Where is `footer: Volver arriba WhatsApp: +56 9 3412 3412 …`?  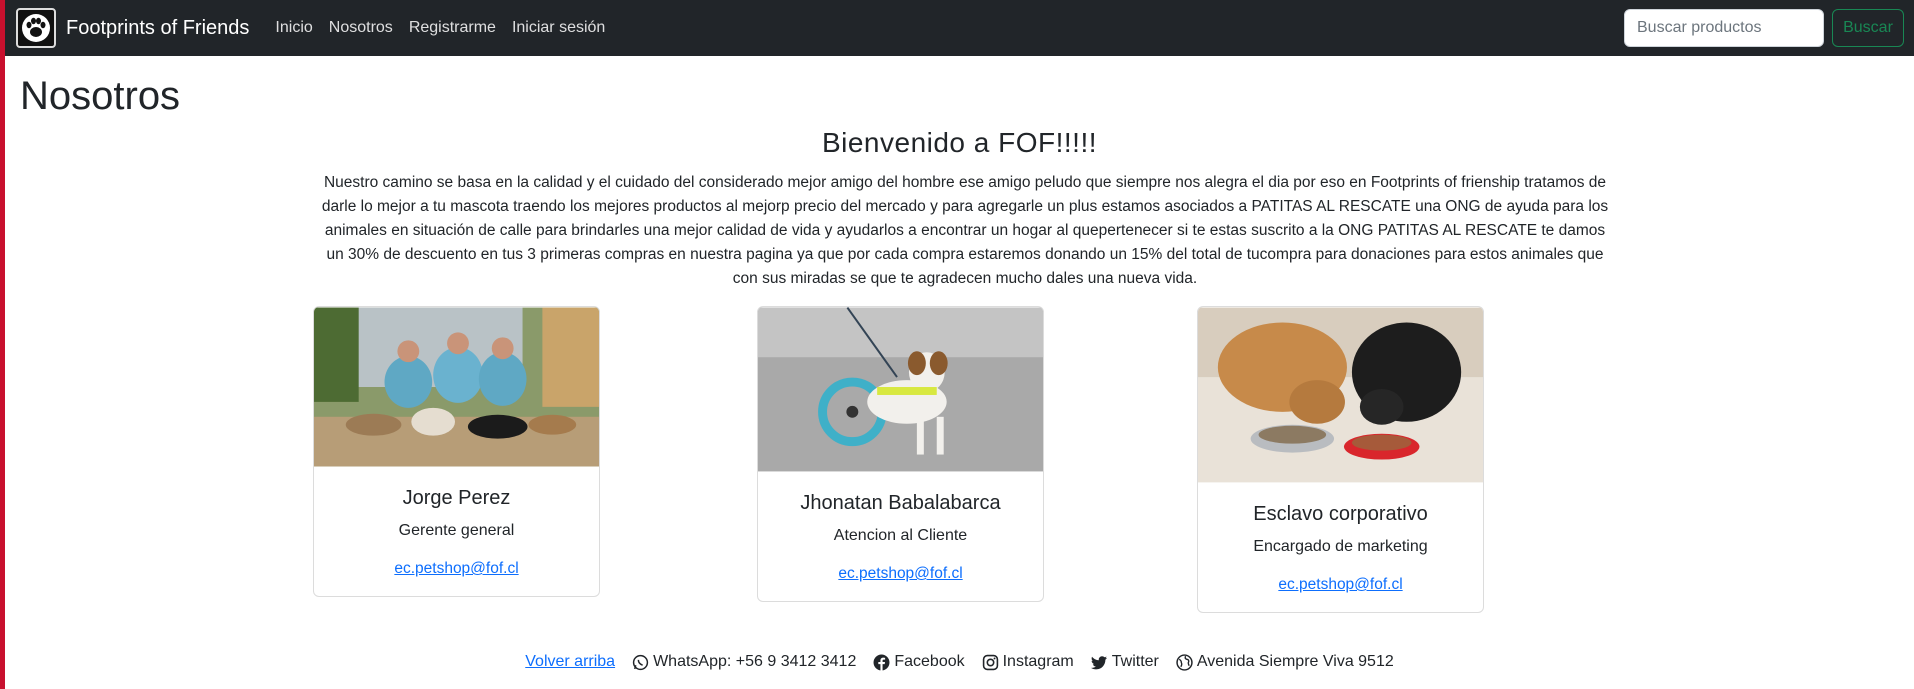 footer: Volver arriba WhatsApp: +56 9 3412 3412 … is located at coordinates (959, 662).